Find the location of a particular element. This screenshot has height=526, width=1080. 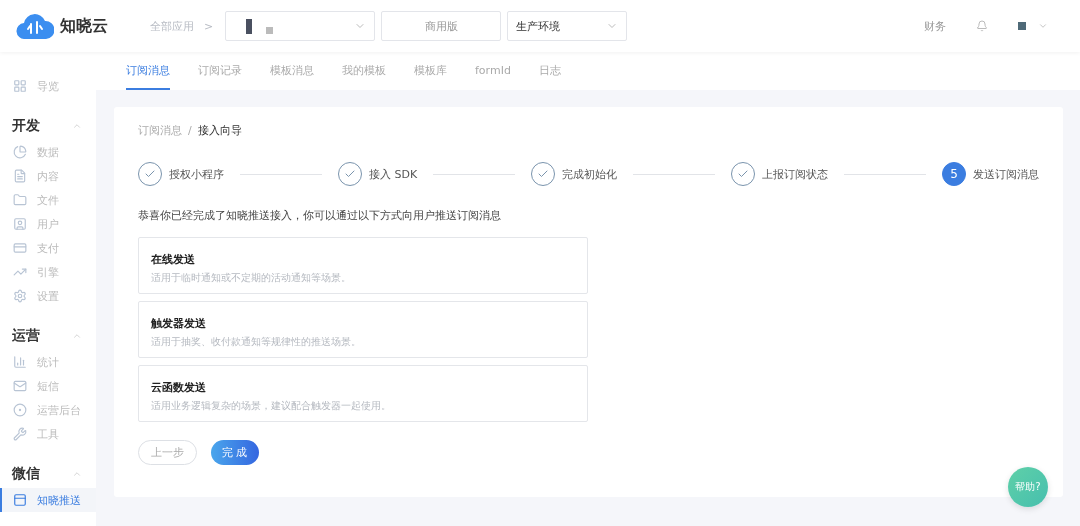

edition-field: 商用版 is located at coordinates (441, 26).